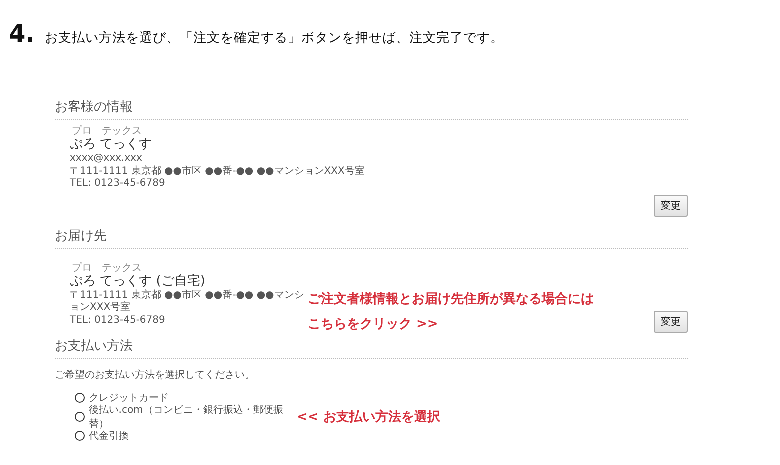 The width and height of the screenshot is (780, 465). Describe the element at coordinates (129, 397) in the screenshot. I see `option-label: クレジットカード` at that location.